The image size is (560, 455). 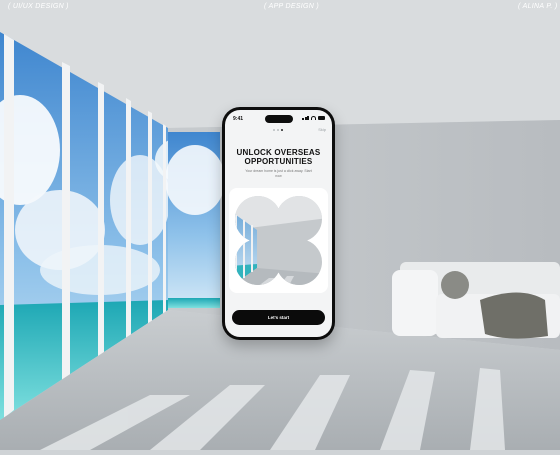 I want to click on wifi-icon, so click(x=313, y=118).